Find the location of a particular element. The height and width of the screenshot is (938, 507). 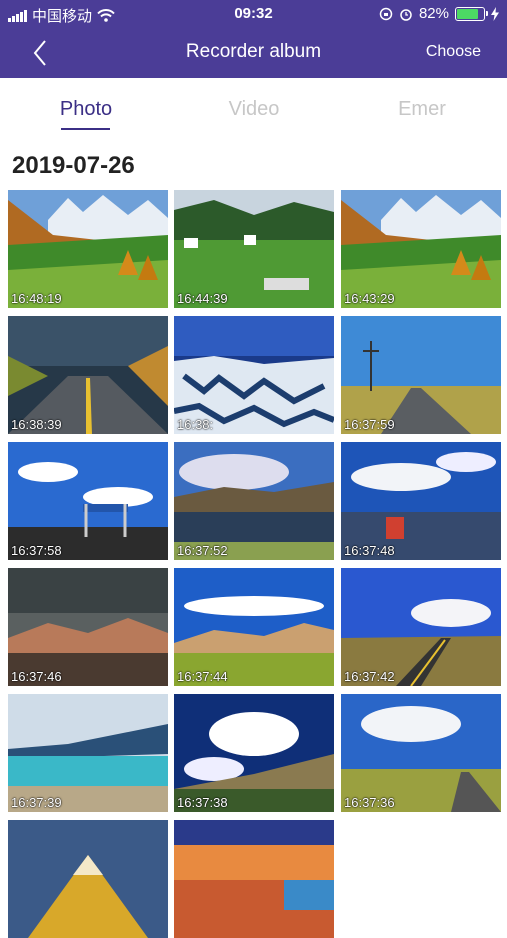

photo-thumbnail: 16:48:19 is located at coordinates (88, 249).